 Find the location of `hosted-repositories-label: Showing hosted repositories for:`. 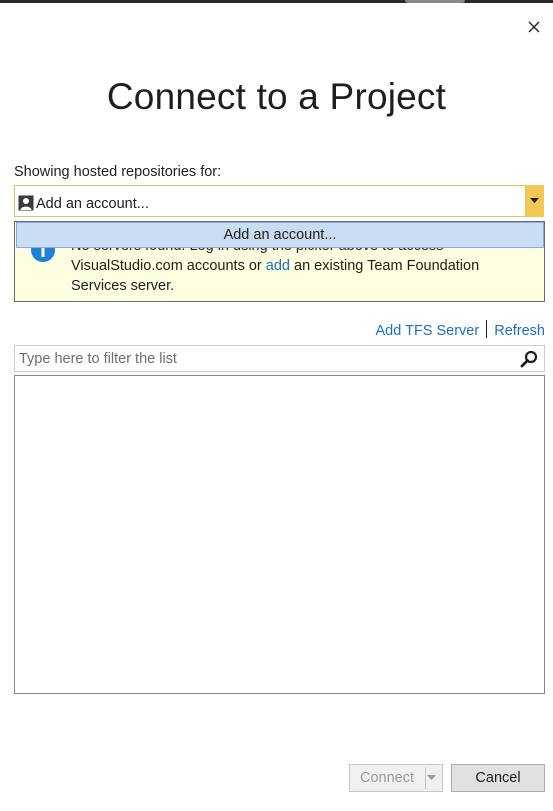

hosted-repositories-label: Showing hosted repositories for: is located at coordinates (118, 172).